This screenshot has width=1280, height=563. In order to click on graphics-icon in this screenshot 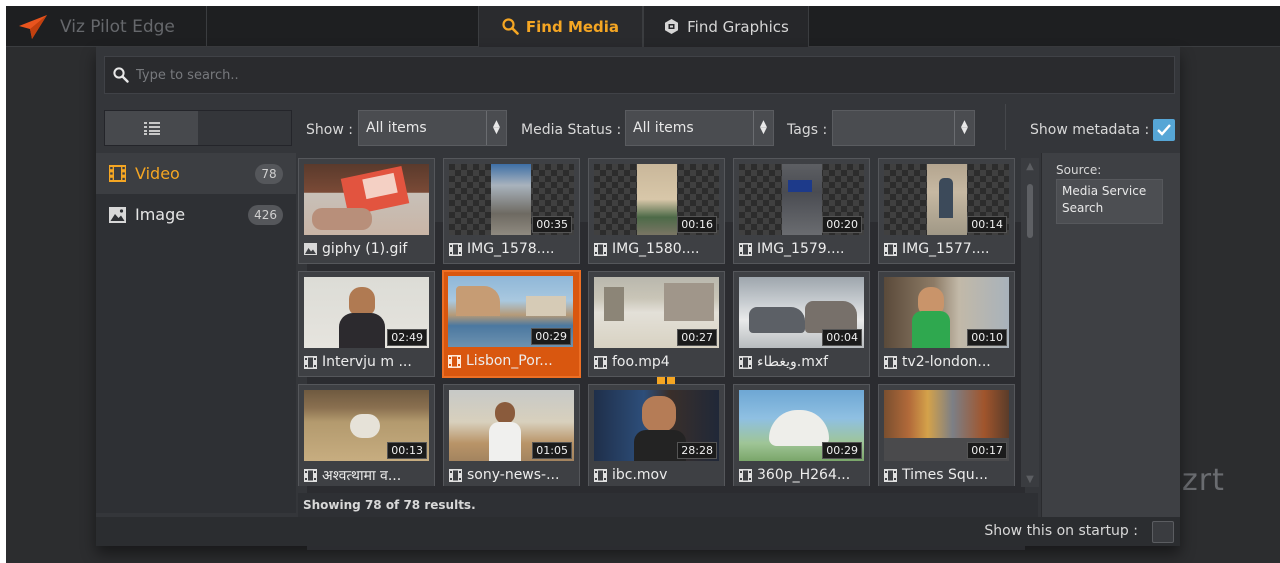, I will do `click(672, 26)`.